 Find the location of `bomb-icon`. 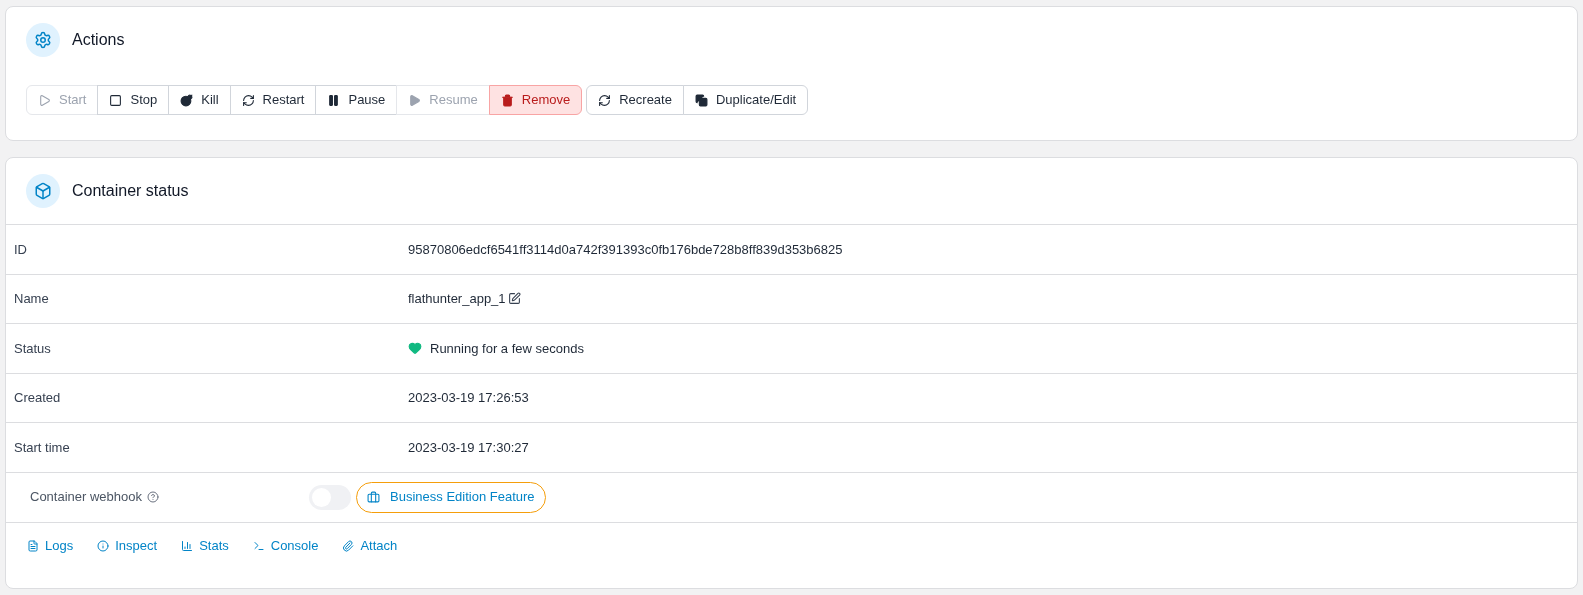

bomb-icon is located at coordinates (187, 100).